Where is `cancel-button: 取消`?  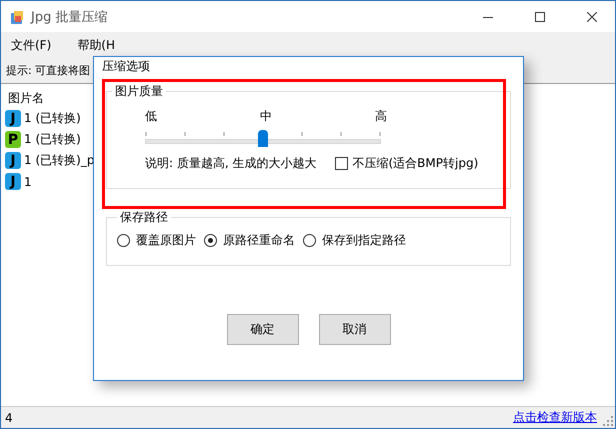 cancel-button: 取消 is located at coordinates (354, 329).